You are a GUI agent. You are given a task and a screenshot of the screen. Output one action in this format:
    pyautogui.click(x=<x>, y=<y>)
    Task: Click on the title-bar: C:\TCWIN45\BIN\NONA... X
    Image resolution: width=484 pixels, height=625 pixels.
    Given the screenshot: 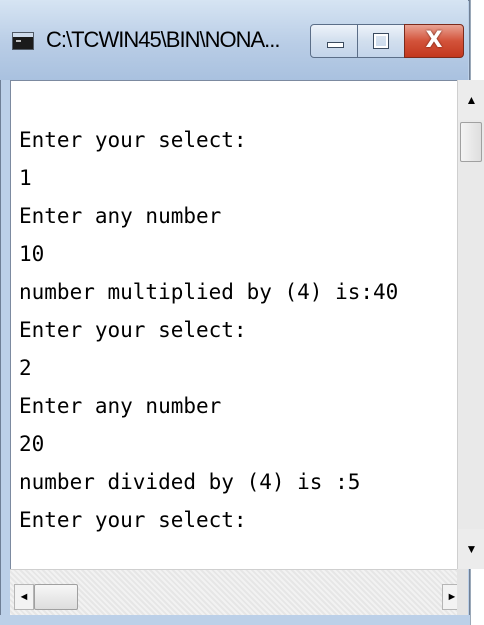 What is the action you would take?
    pyautogui.click(x=234, y=40)
    